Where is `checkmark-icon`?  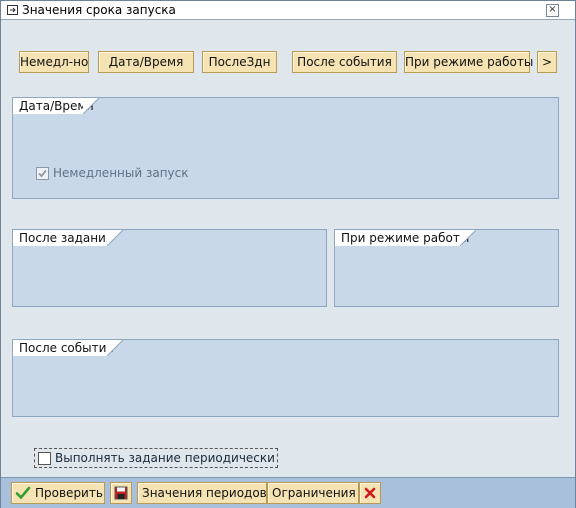 checkmark-icon is located at coordinates (23, 493).